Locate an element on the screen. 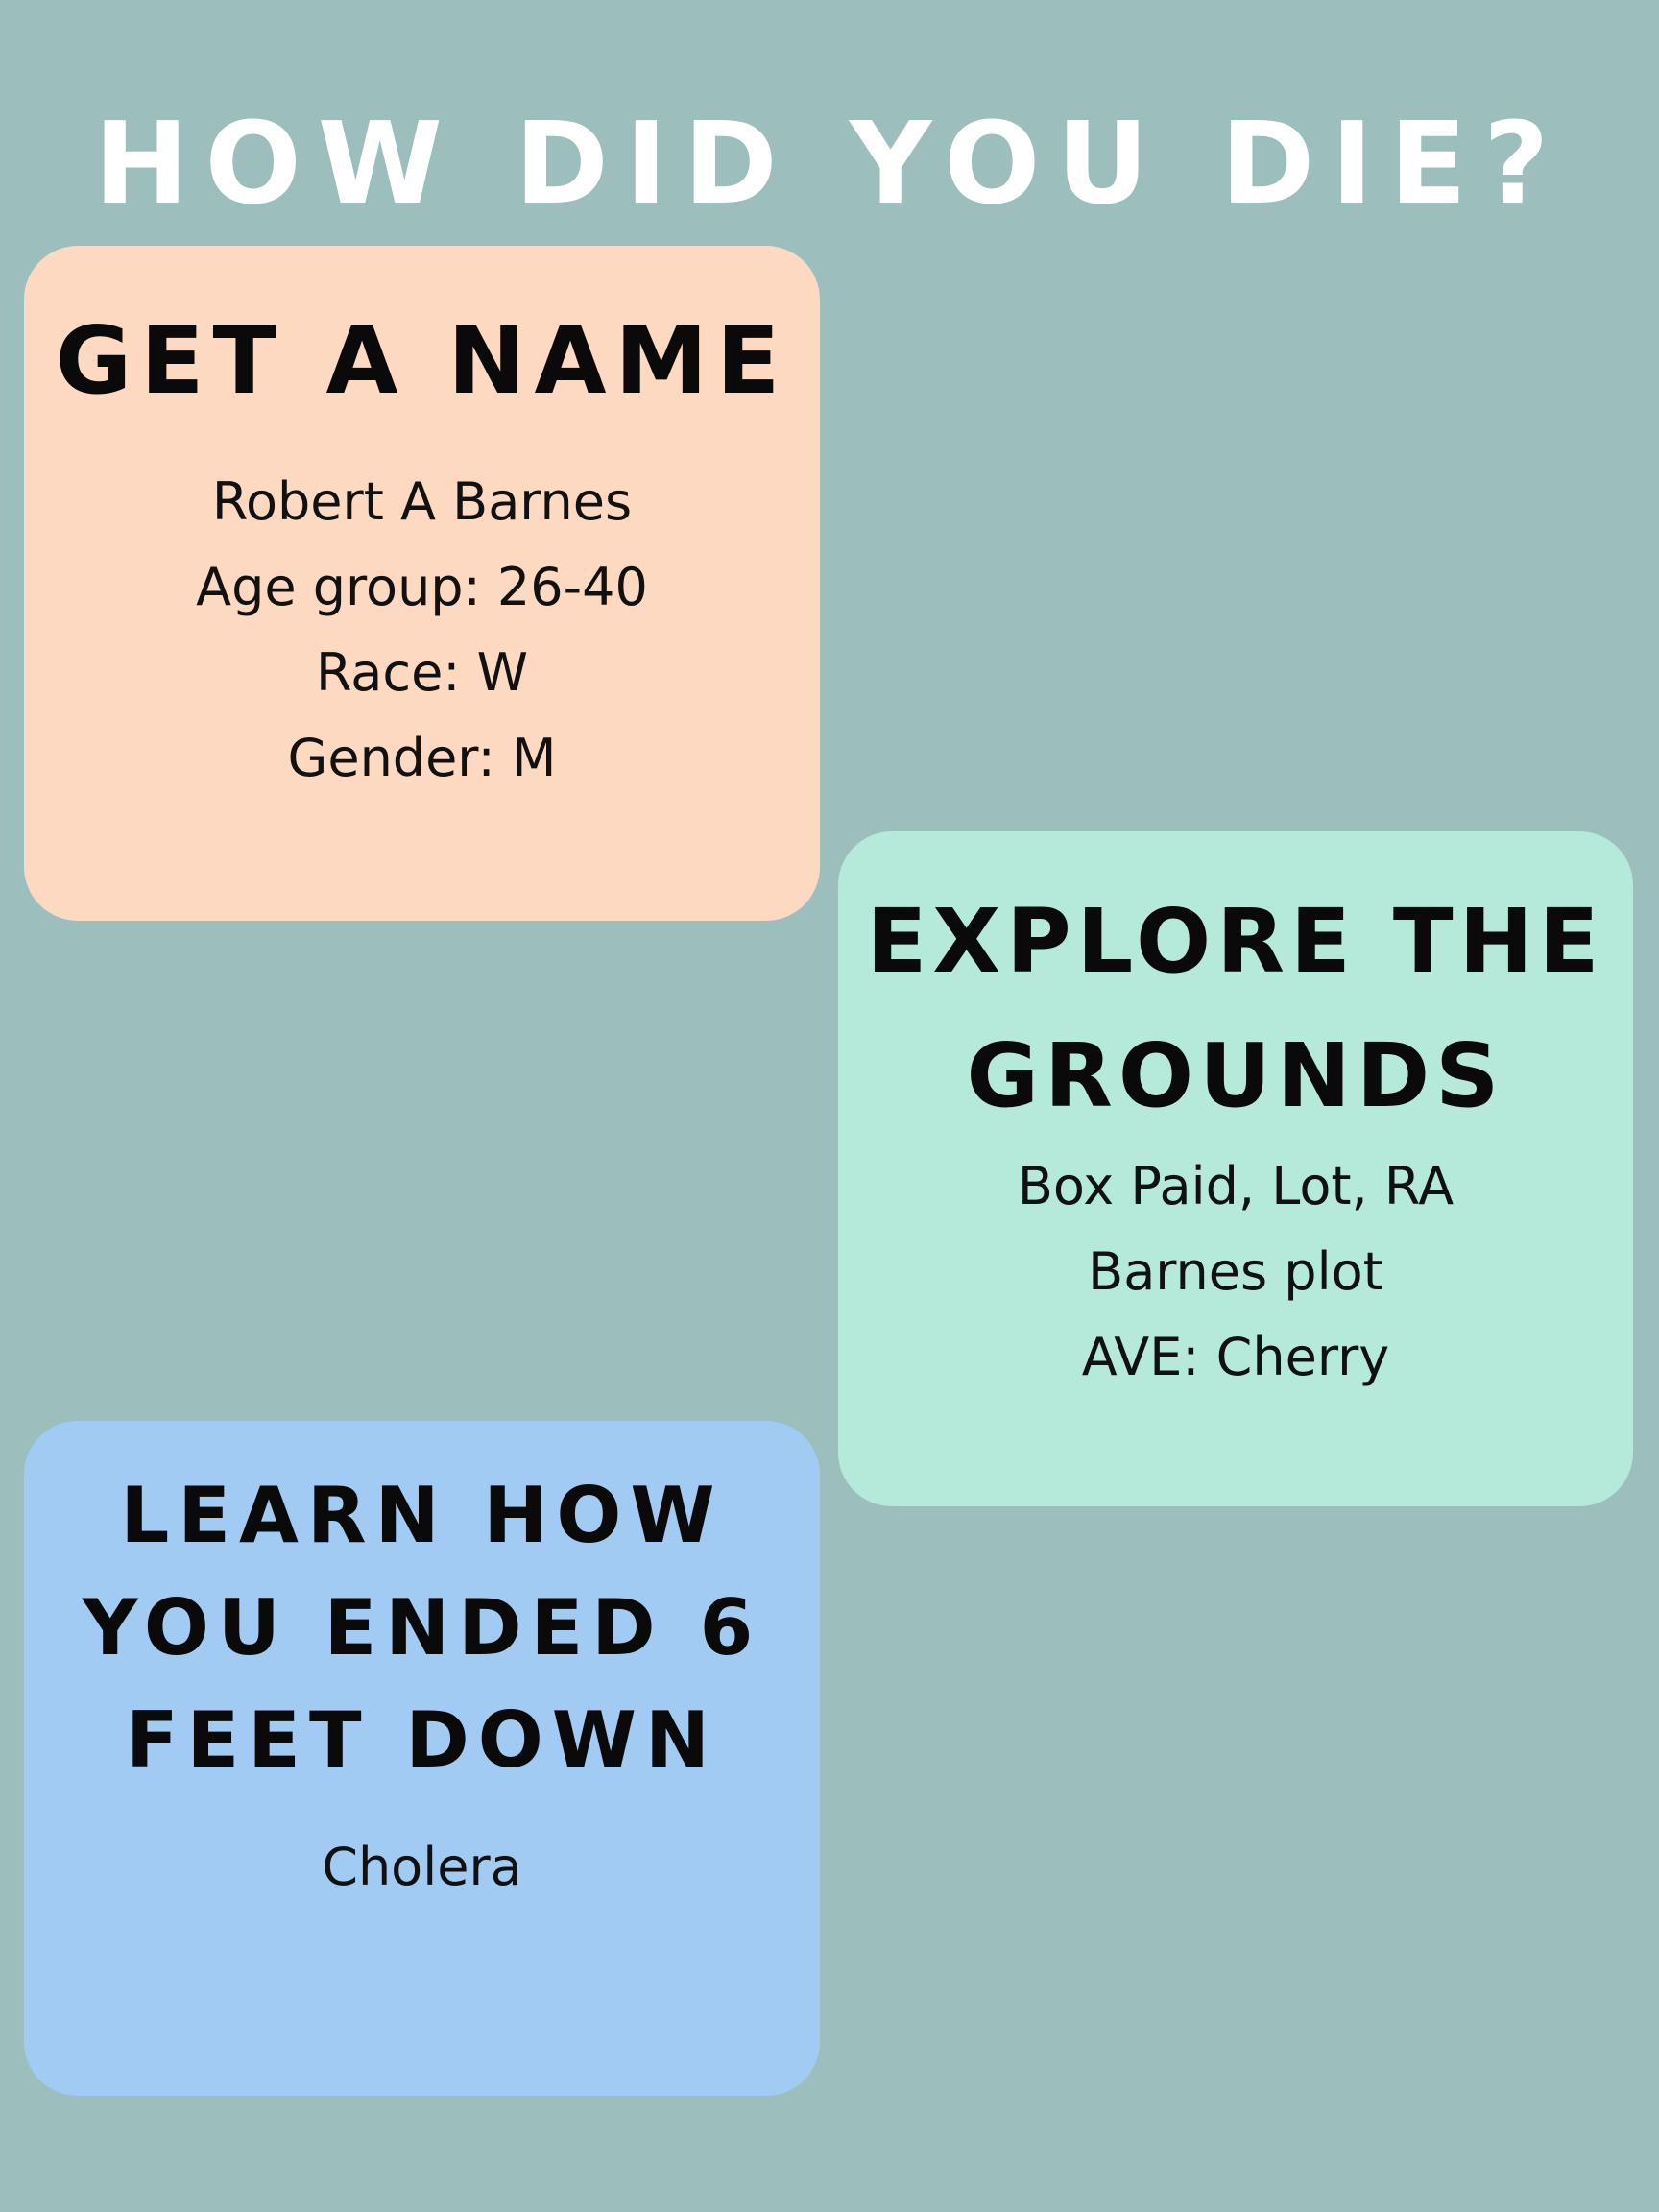 The height and width of the screenshot is (2212, 1659). page-title: HOW DID YOU DIE? is located at coordinates (829, 163).